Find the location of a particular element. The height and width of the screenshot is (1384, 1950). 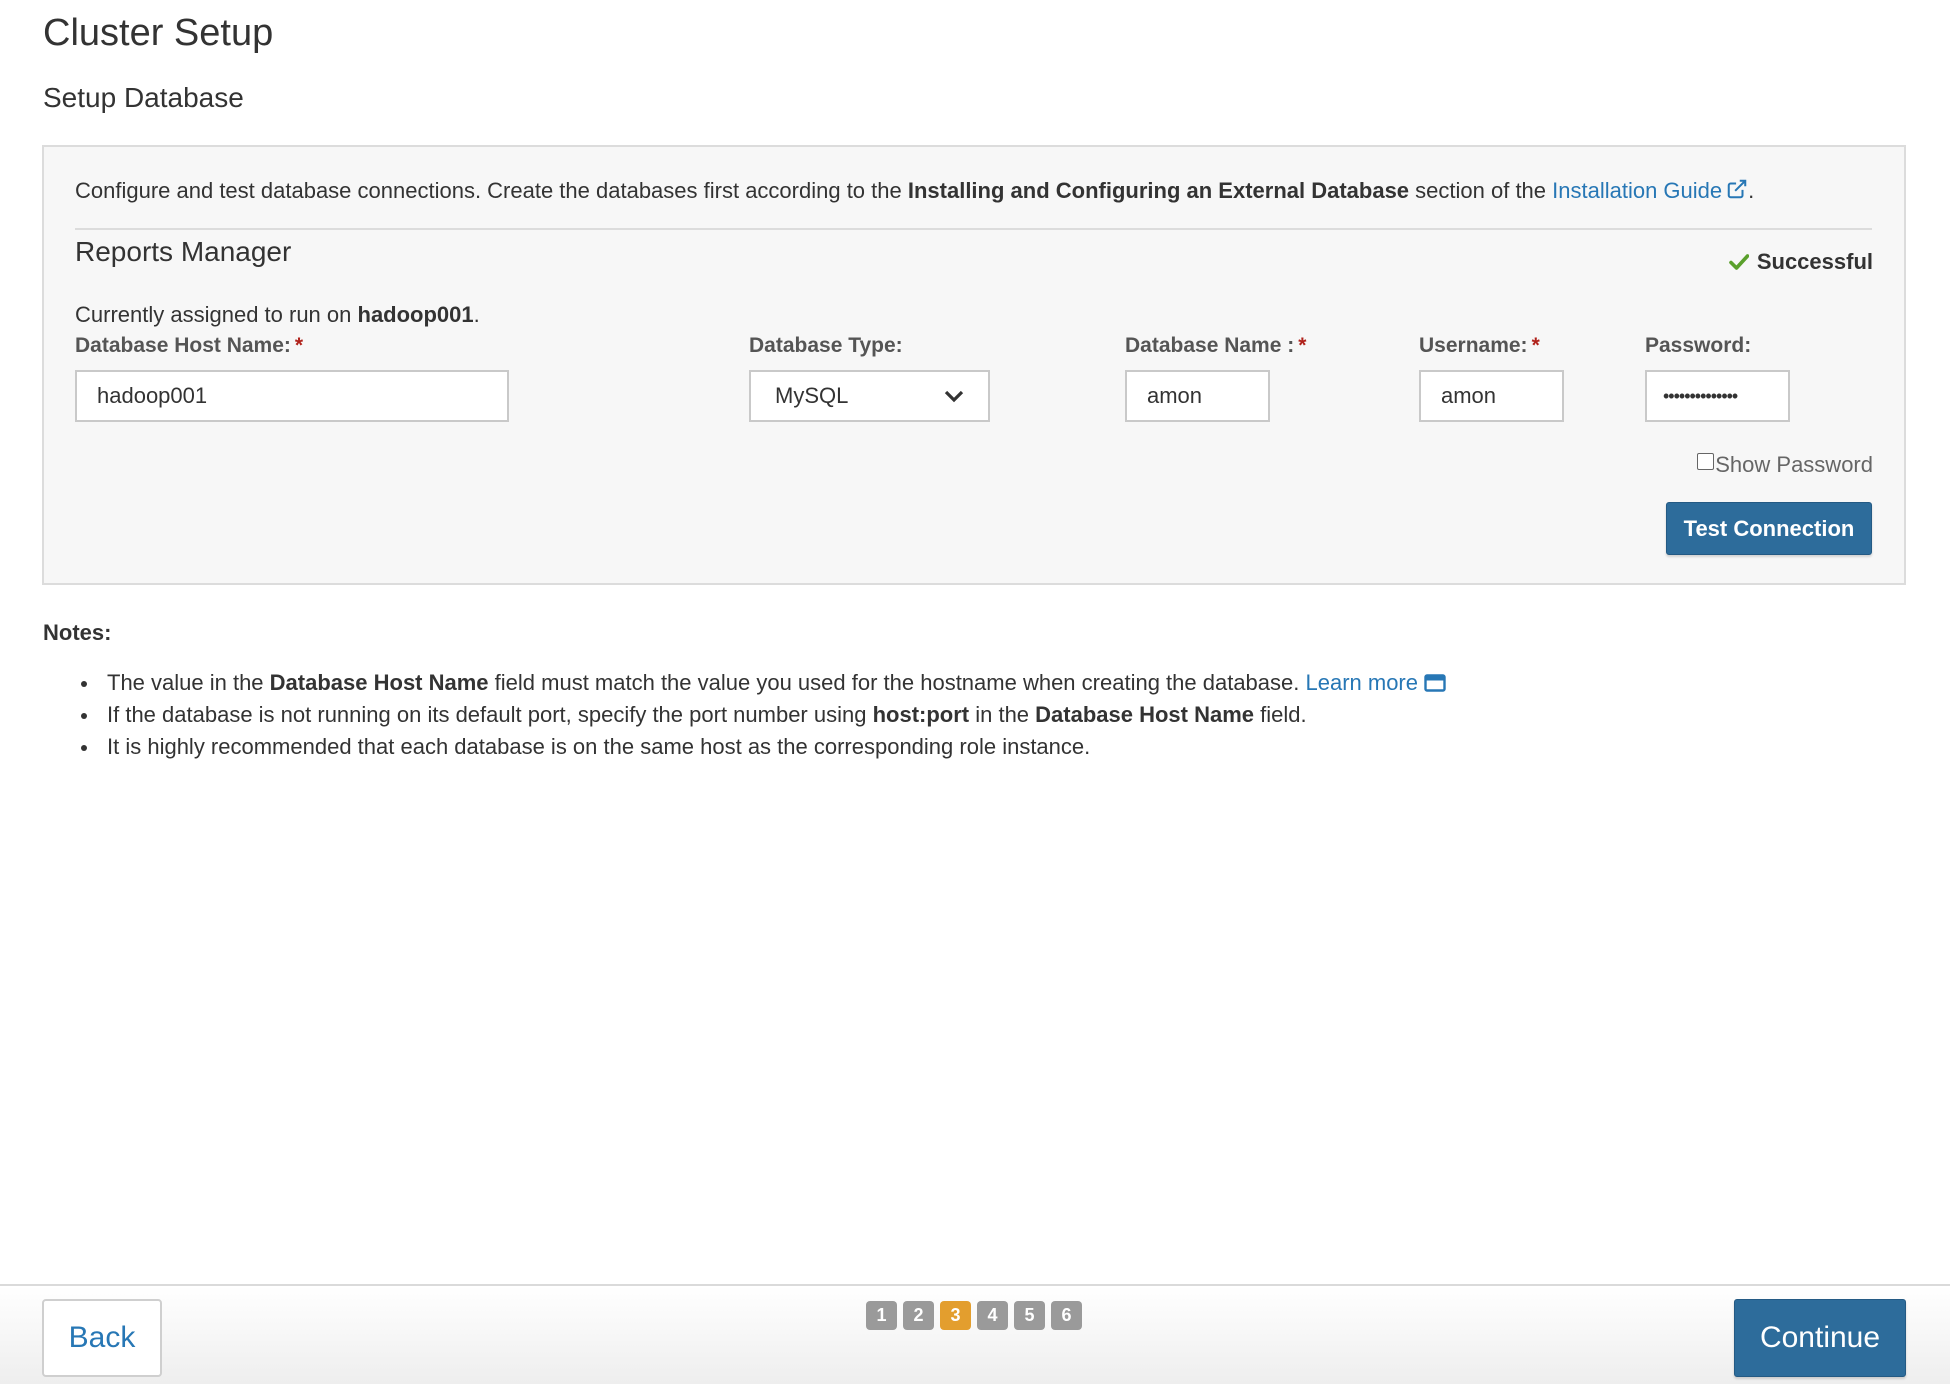

step-4: 4 is located at coordinates (992, 1315).